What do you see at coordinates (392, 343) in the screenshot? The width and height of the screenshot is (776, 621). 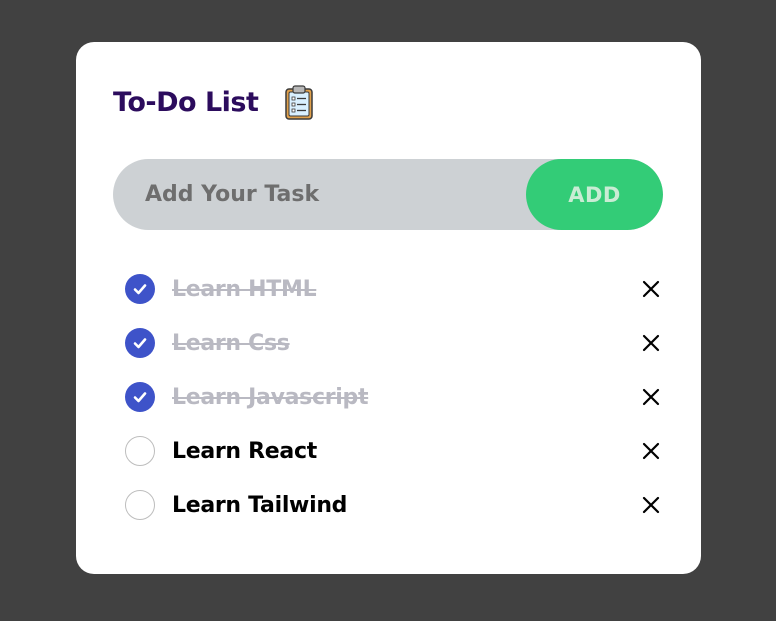 I see `list-item: Learn Css` at bounding box center [392, 343].